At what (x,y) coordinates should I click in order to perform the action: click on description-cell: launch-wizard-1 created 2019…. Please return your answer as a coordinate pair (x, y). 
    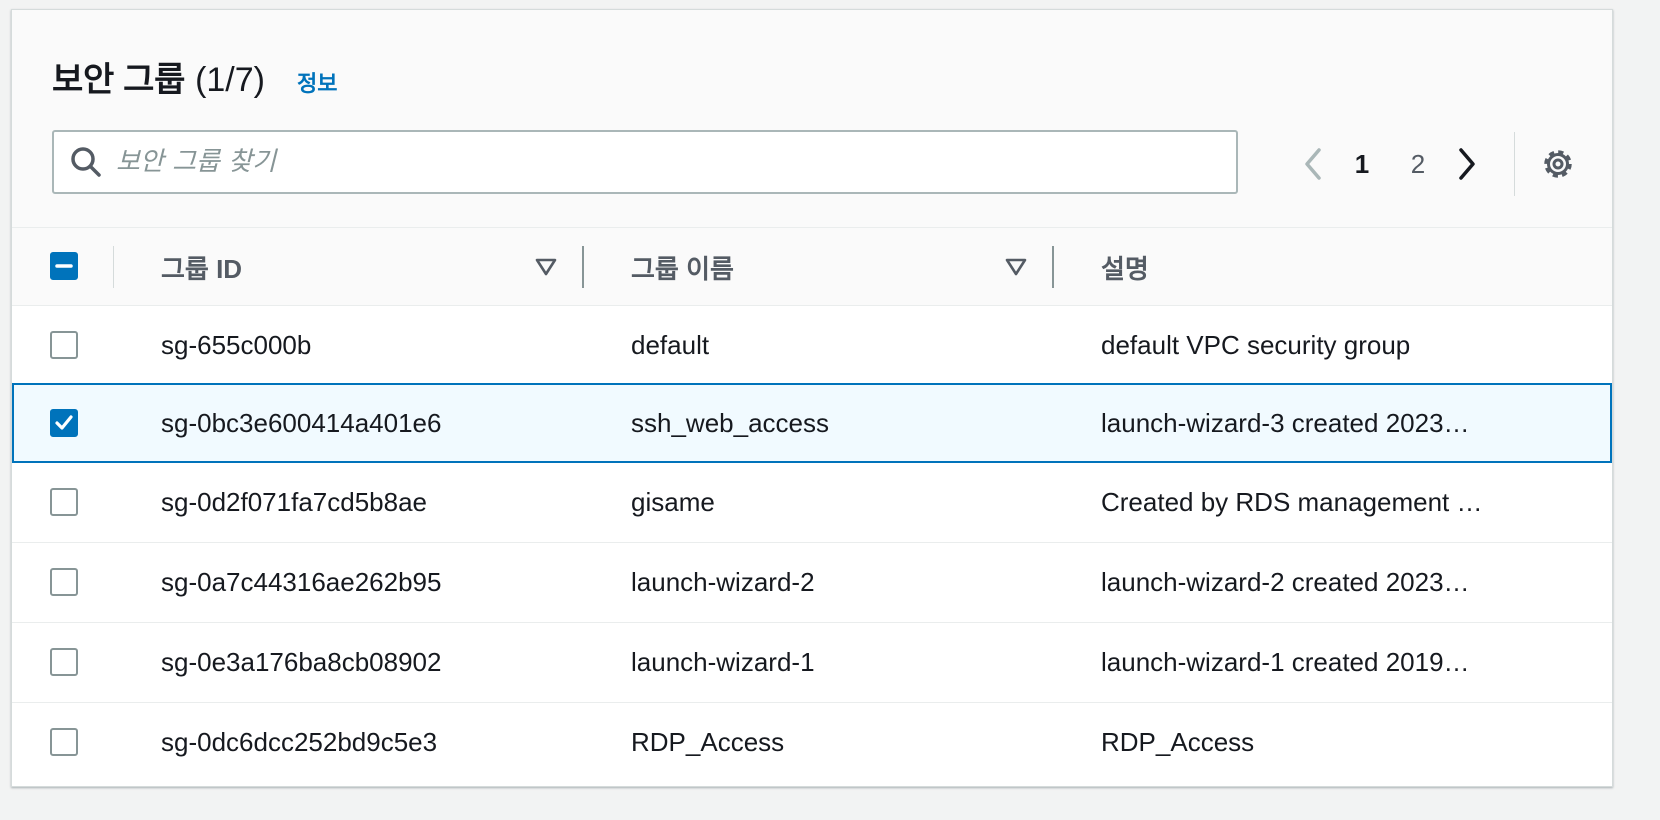
    Looking at the image, I should click on (1285, 661).